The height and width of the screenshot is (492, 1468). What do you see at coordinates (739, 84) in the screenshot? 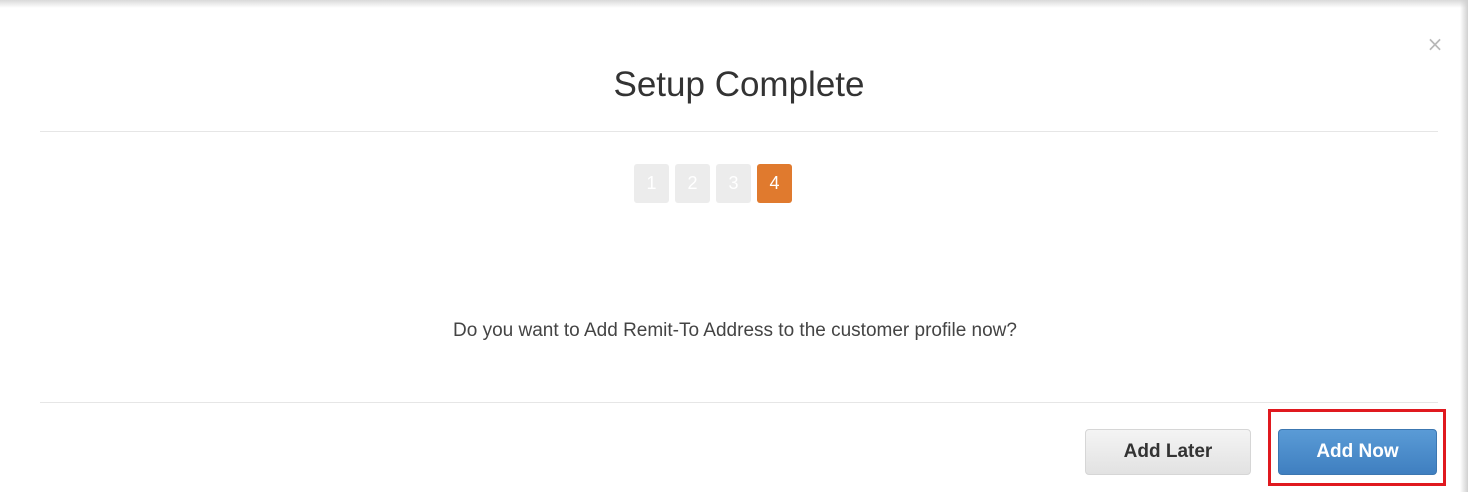
I see `dialog-title: Setup Complete` at bounding box center [739, 84].